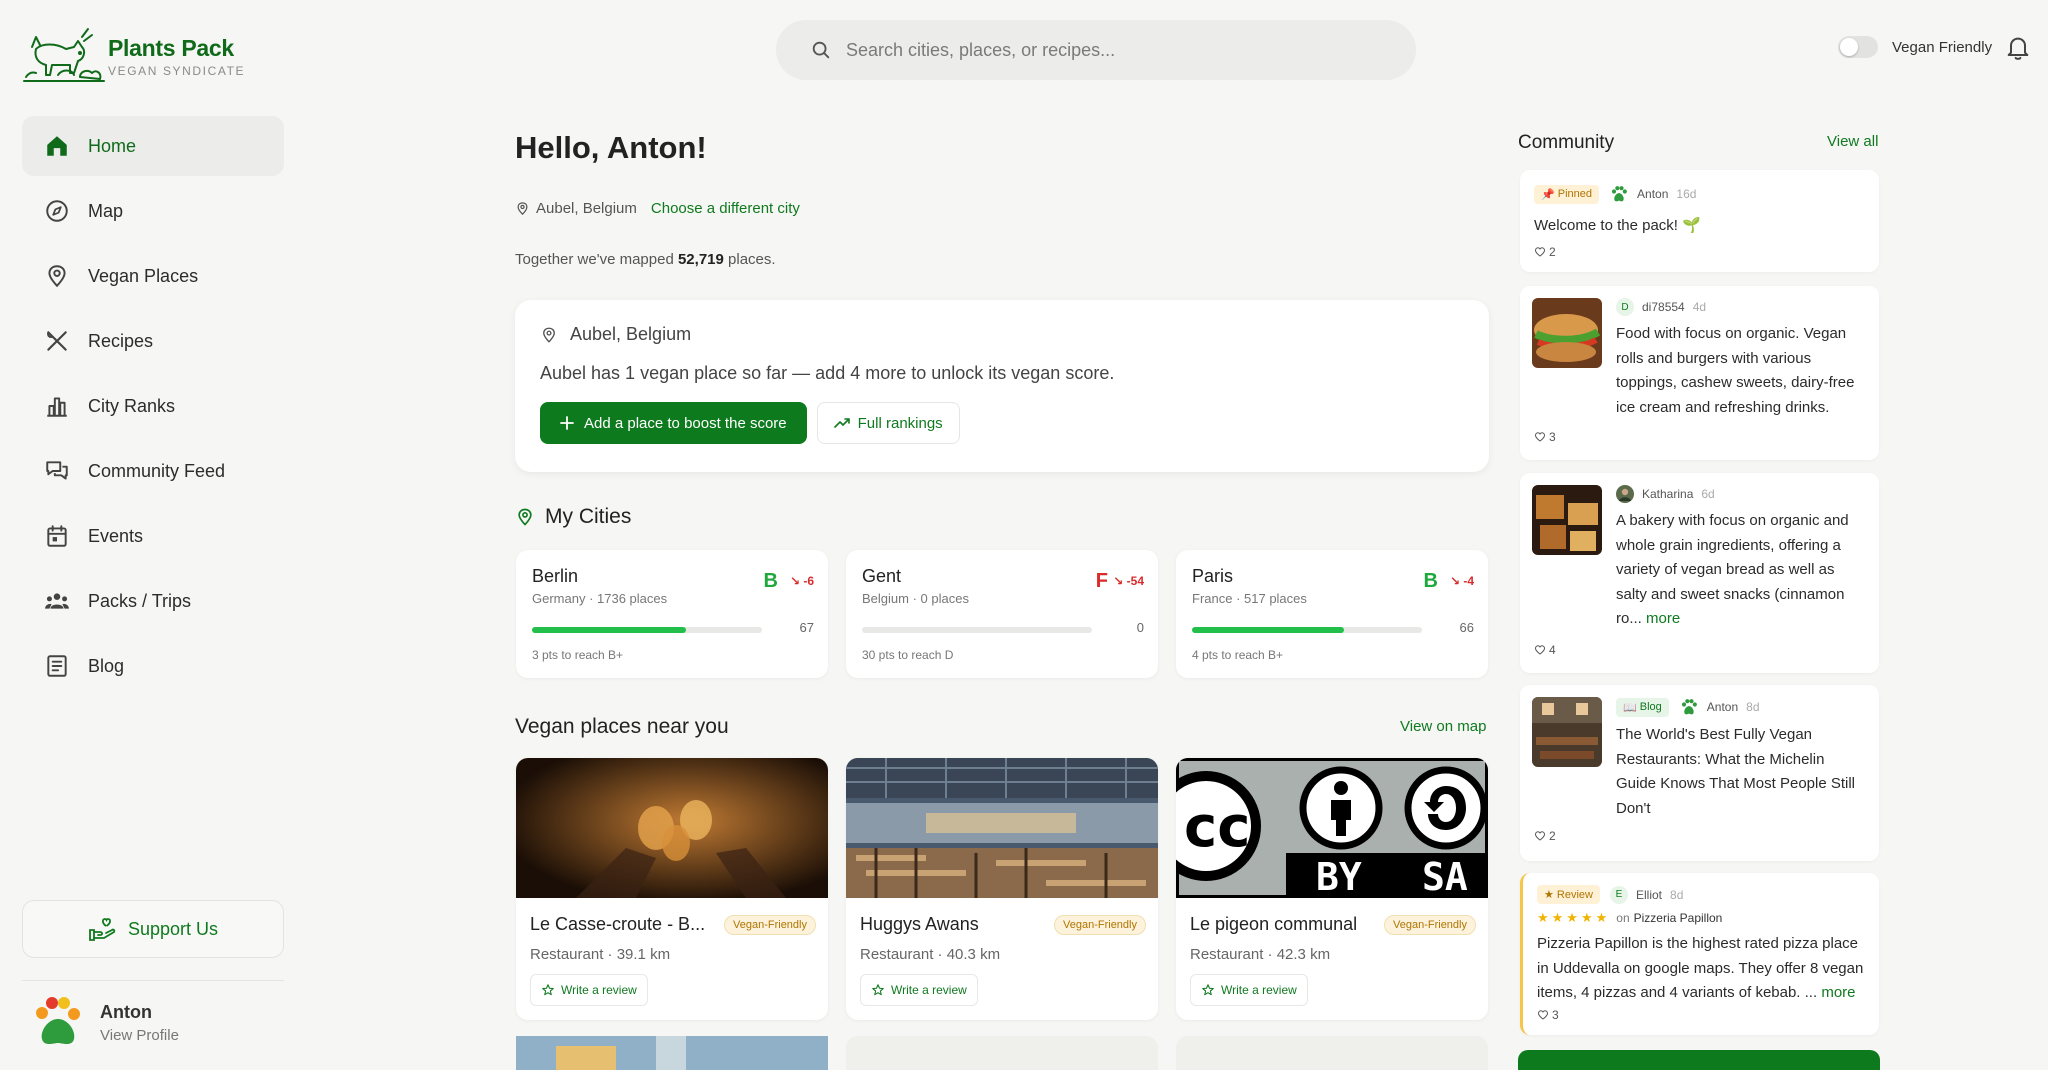 The height and width of the screenshot is (1070, 2048). I want to click on profile-card: Anton View Profile, so click(104, 1023).